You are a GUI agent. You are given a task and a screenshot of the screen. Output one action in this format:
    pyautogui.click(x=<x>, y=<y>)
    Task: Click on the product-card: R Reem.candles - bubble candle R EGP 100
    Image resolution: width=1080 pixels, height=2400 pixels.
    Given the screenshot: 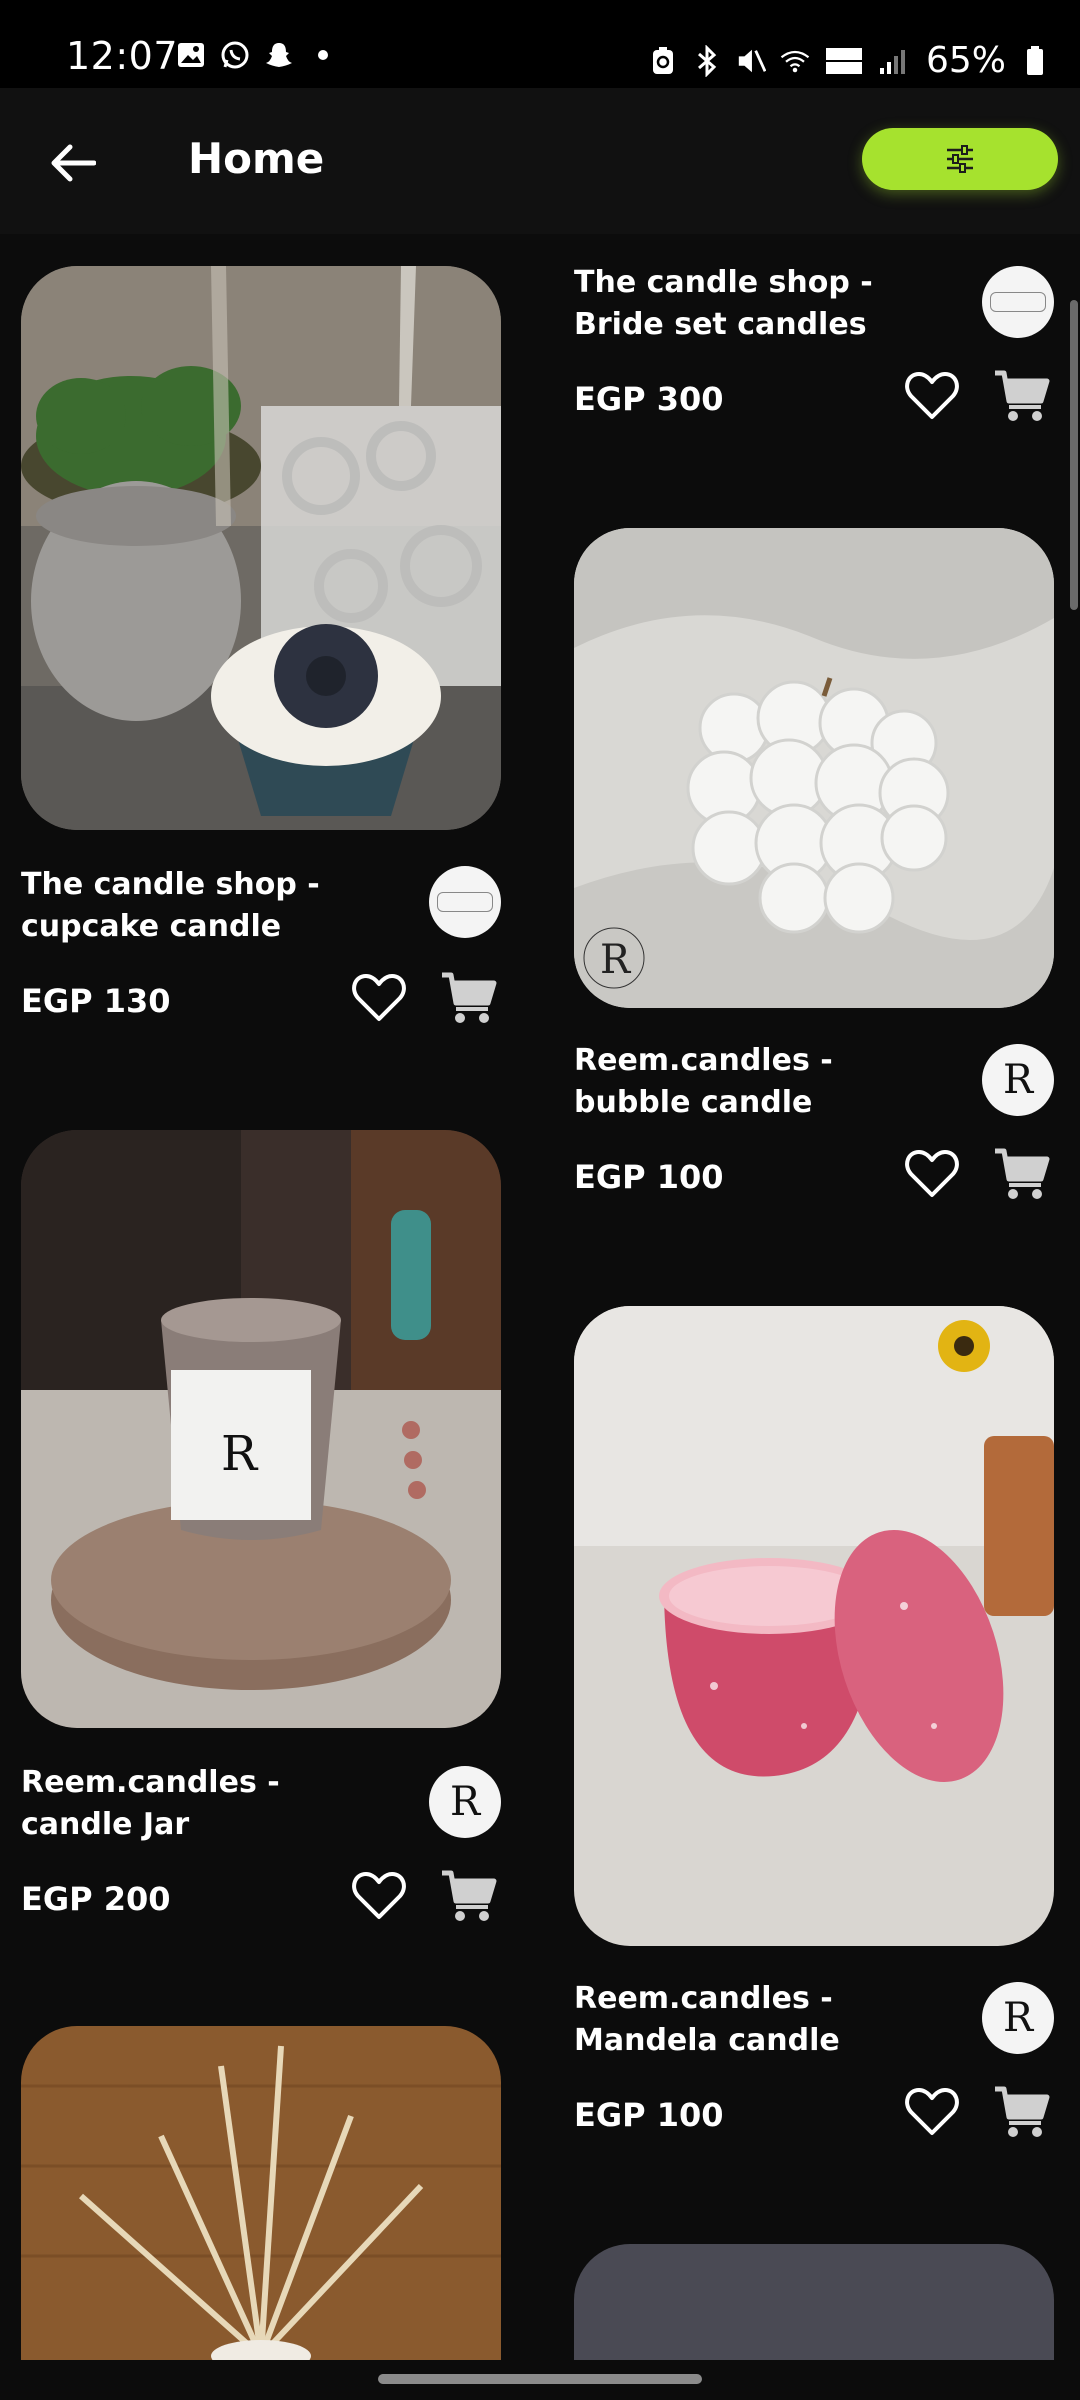 What is the action you would take?
    pyautogui.click(x=814, y=878)
    